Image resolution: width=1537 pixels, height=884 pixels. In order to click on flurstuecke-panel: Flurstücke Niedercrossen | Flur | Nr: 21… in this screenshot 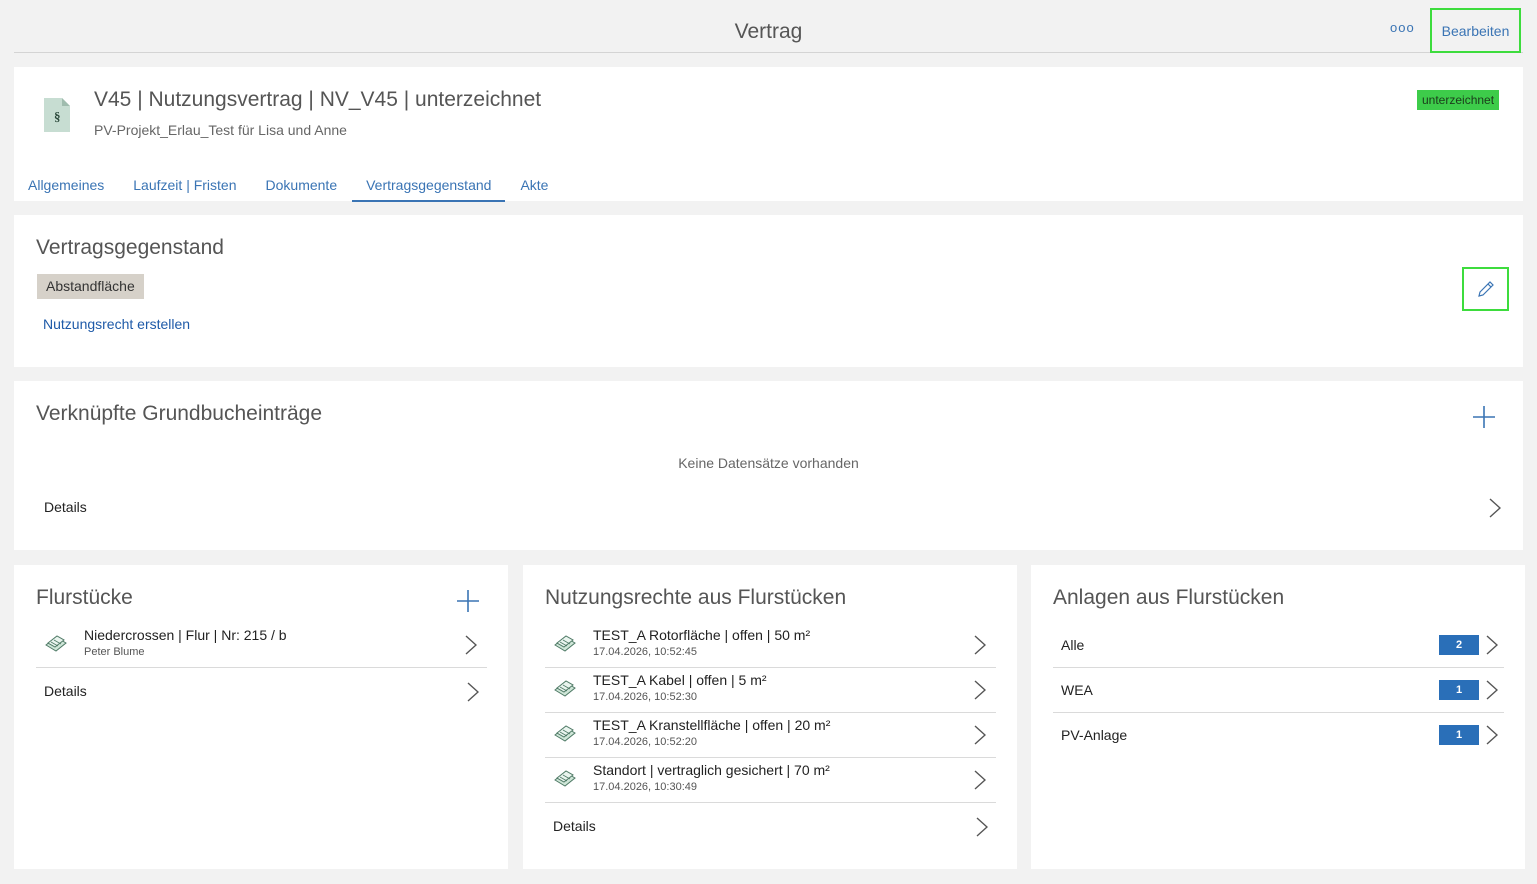, I will do `click(261, 717)`.